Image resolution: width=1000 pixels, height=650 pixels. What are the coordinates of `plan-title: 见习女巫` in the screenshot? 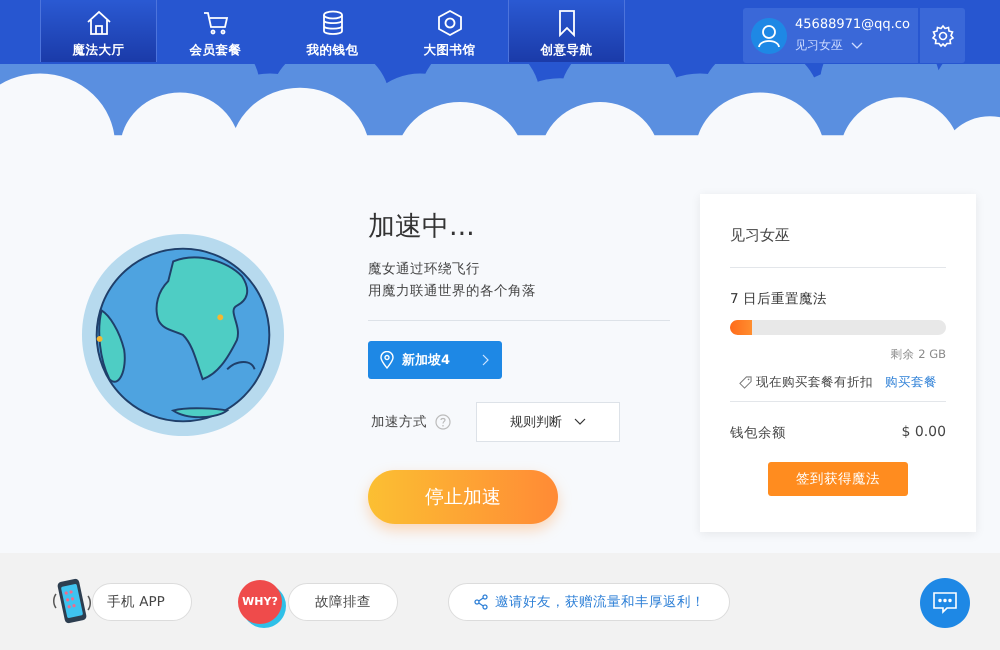 It's located at (760, 235).